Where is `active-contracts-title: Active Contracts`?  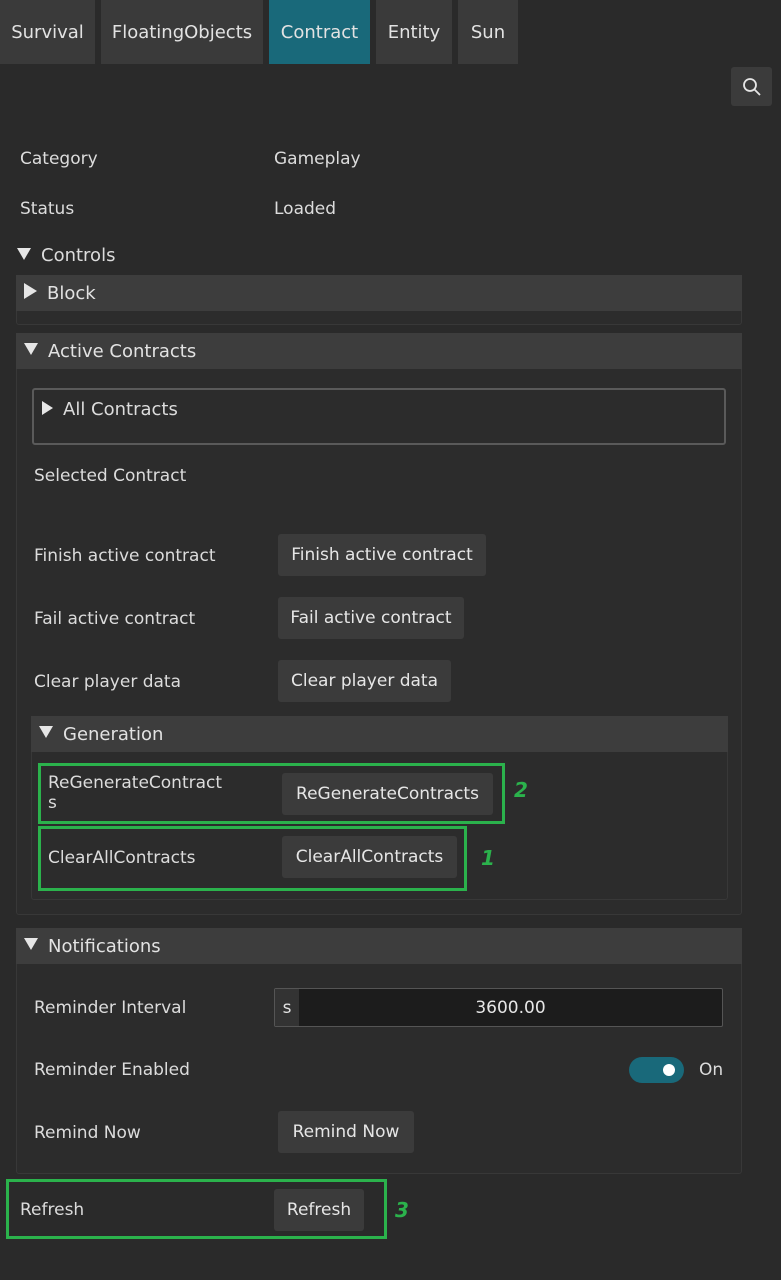
active-contracts-title: Active Contracts is located at coordinates (122, 351).